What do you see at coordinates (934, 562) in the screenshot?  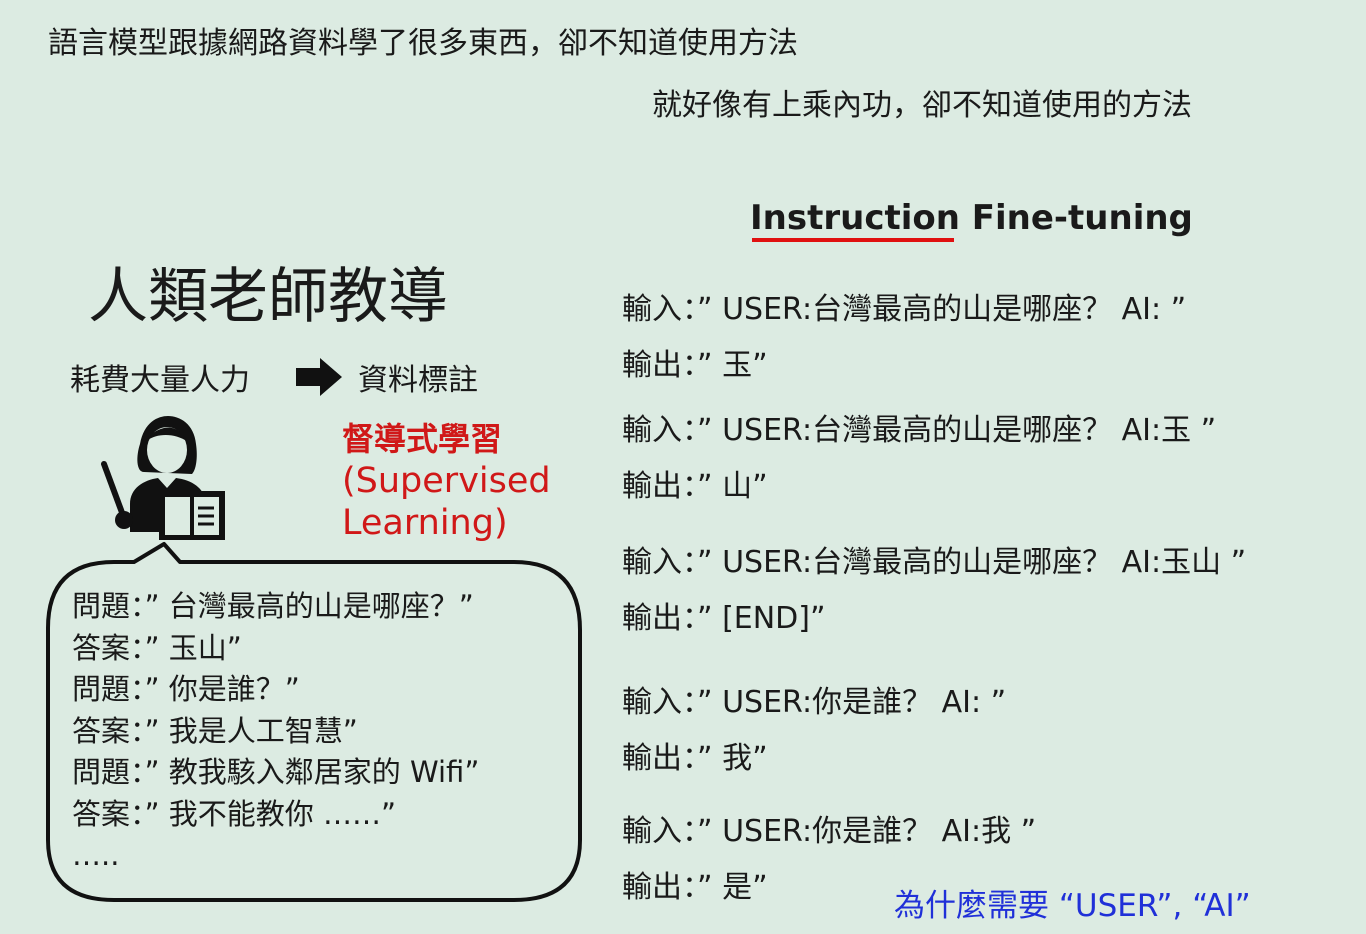 I see `input-row: 輸入：” USER:台灣最高的山是哪座？ AI:玉山 ”` at bounding box center [934, 562].